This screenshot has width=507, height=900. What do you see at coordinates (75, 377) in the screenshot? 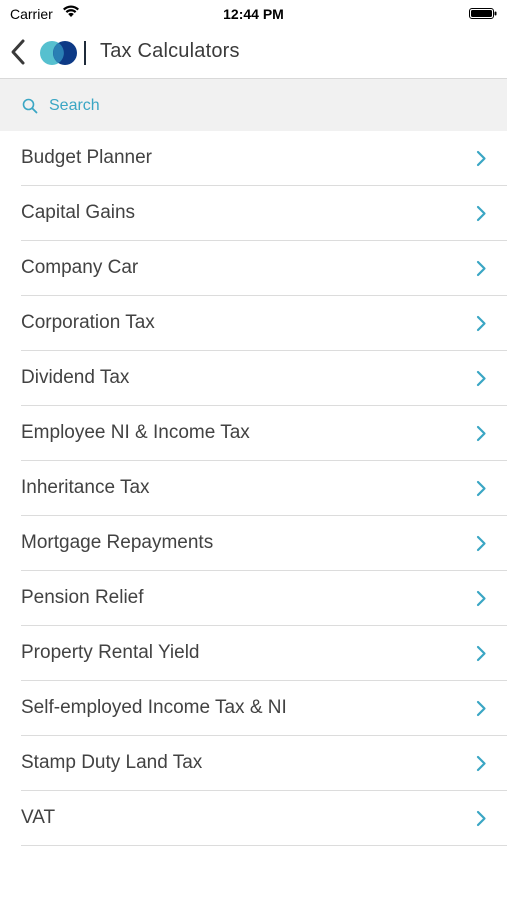
I see `list-item-label: Dividend Tax` at bounding box center [75, 377].